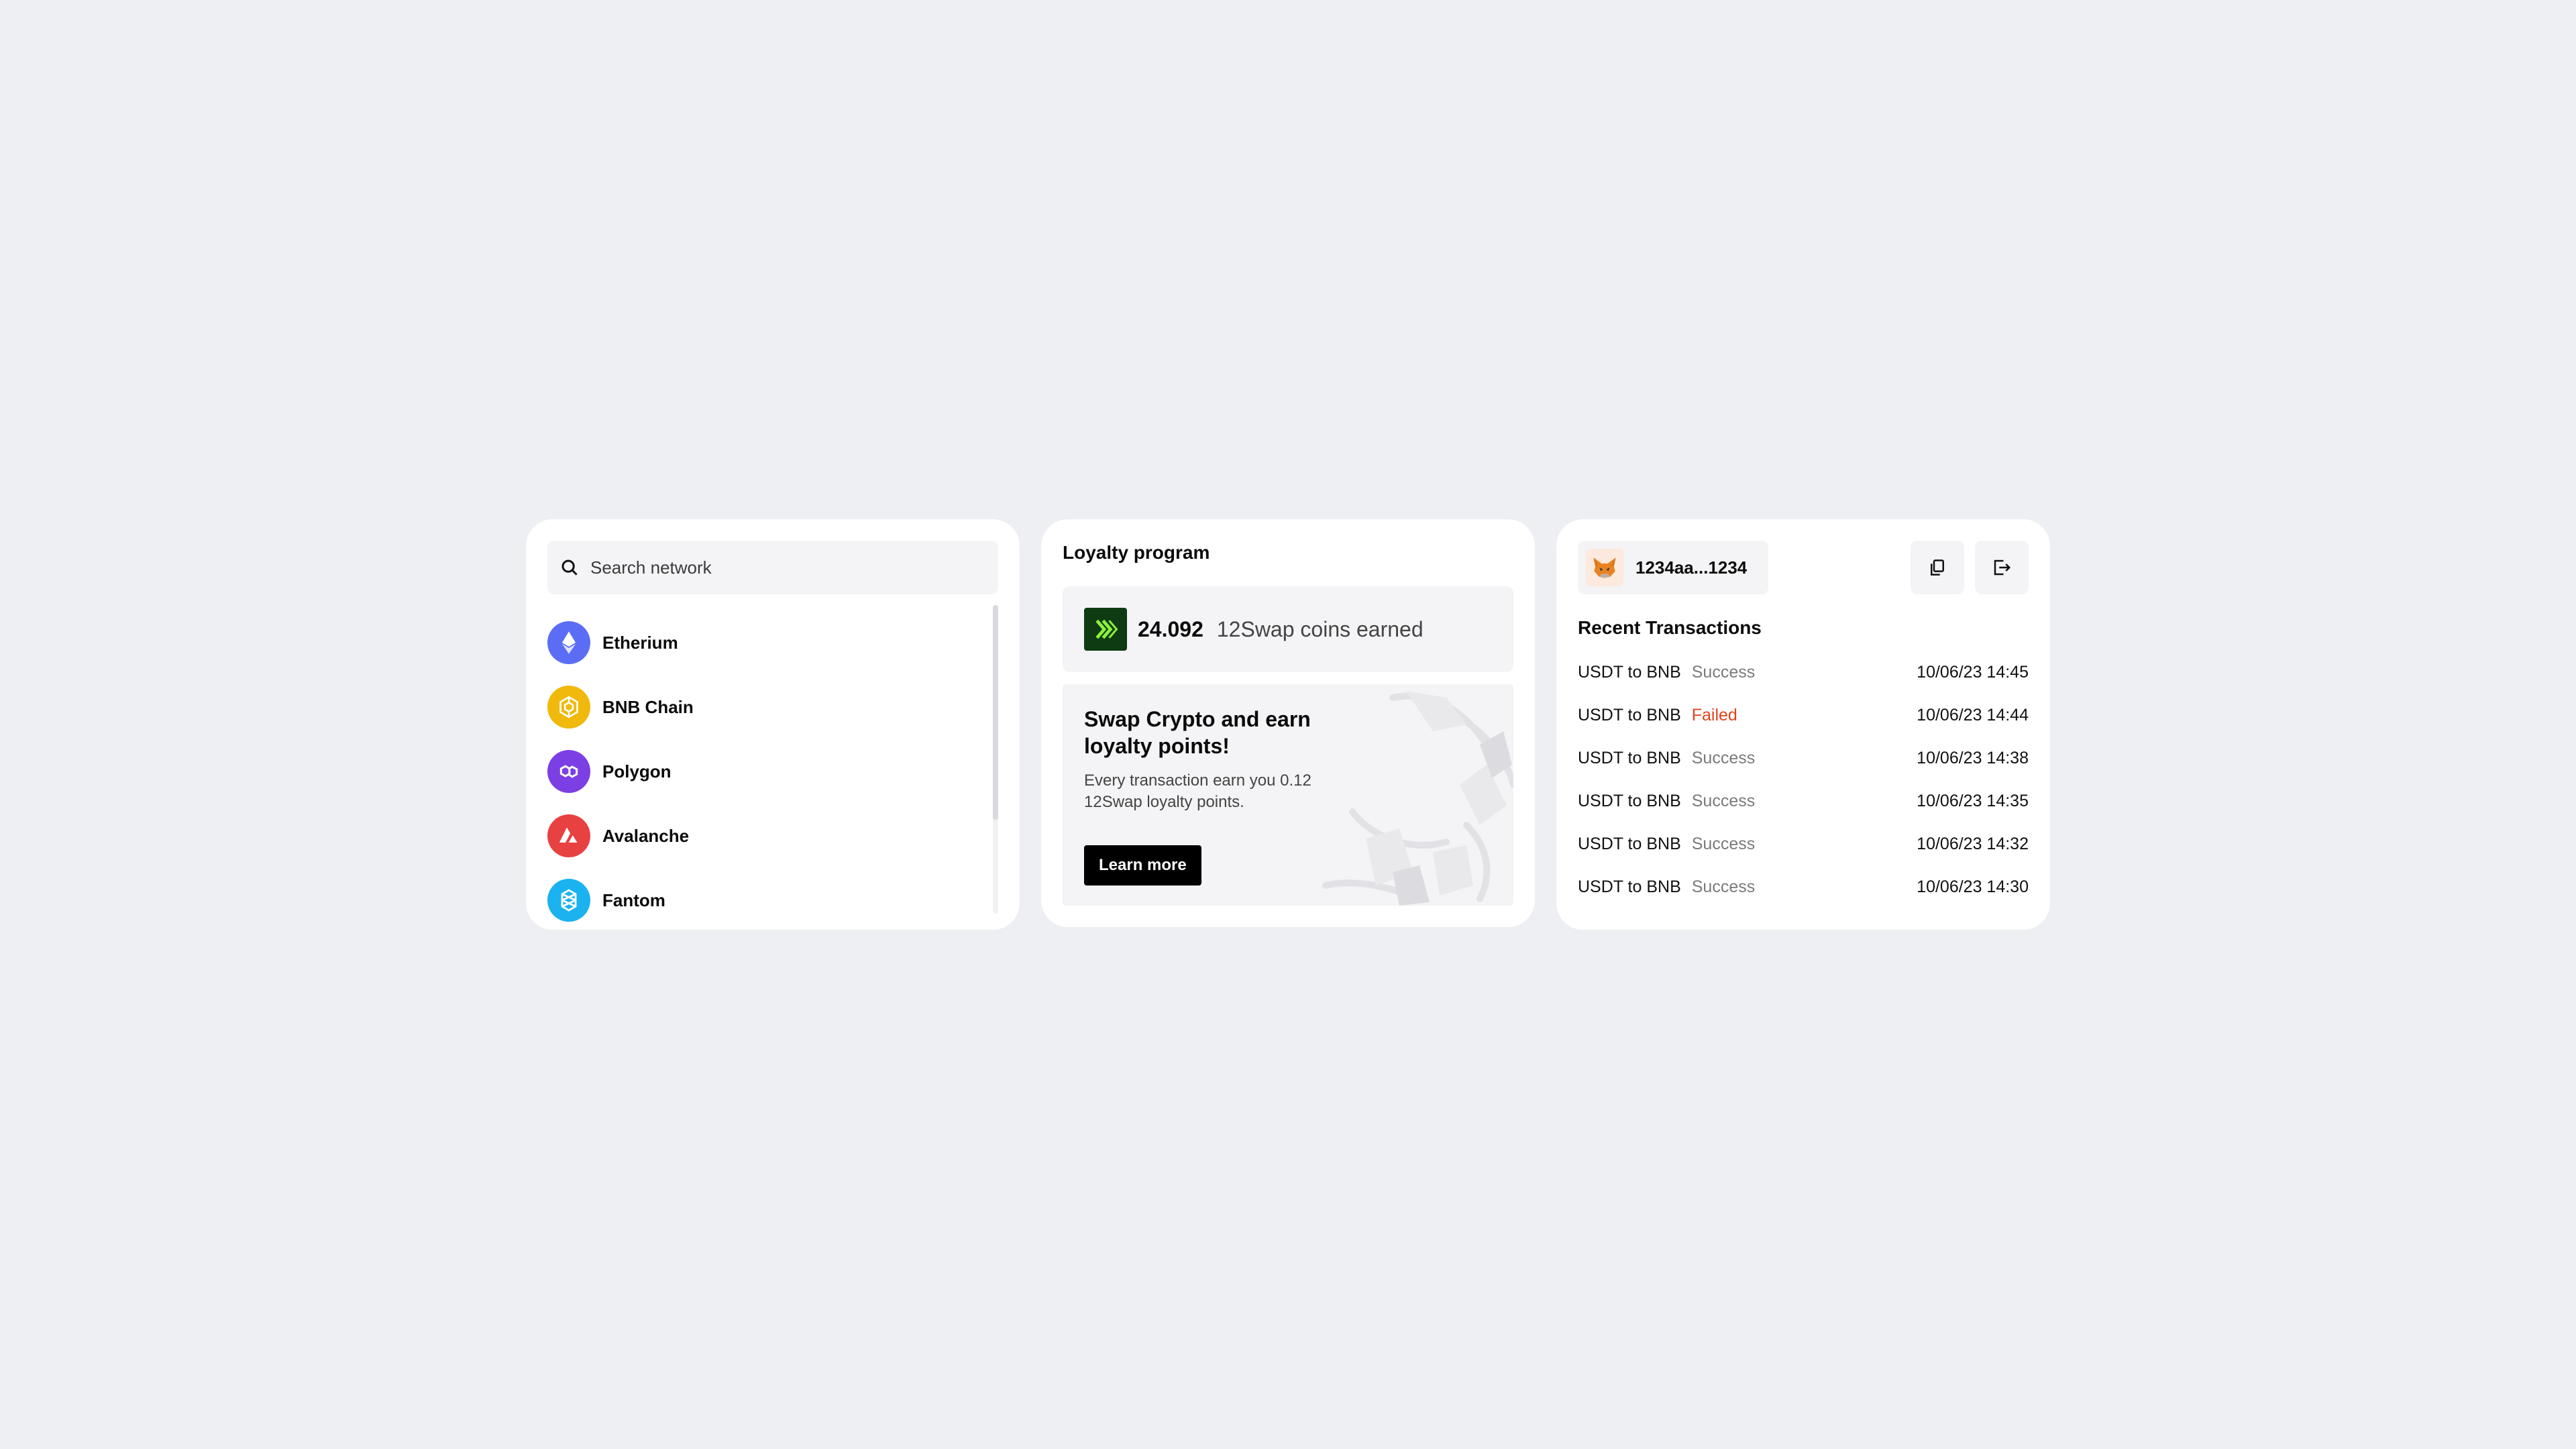 This screenshot has height=1449, width=2576. I want to click on network-label: Avalanche, so click(646, 835).